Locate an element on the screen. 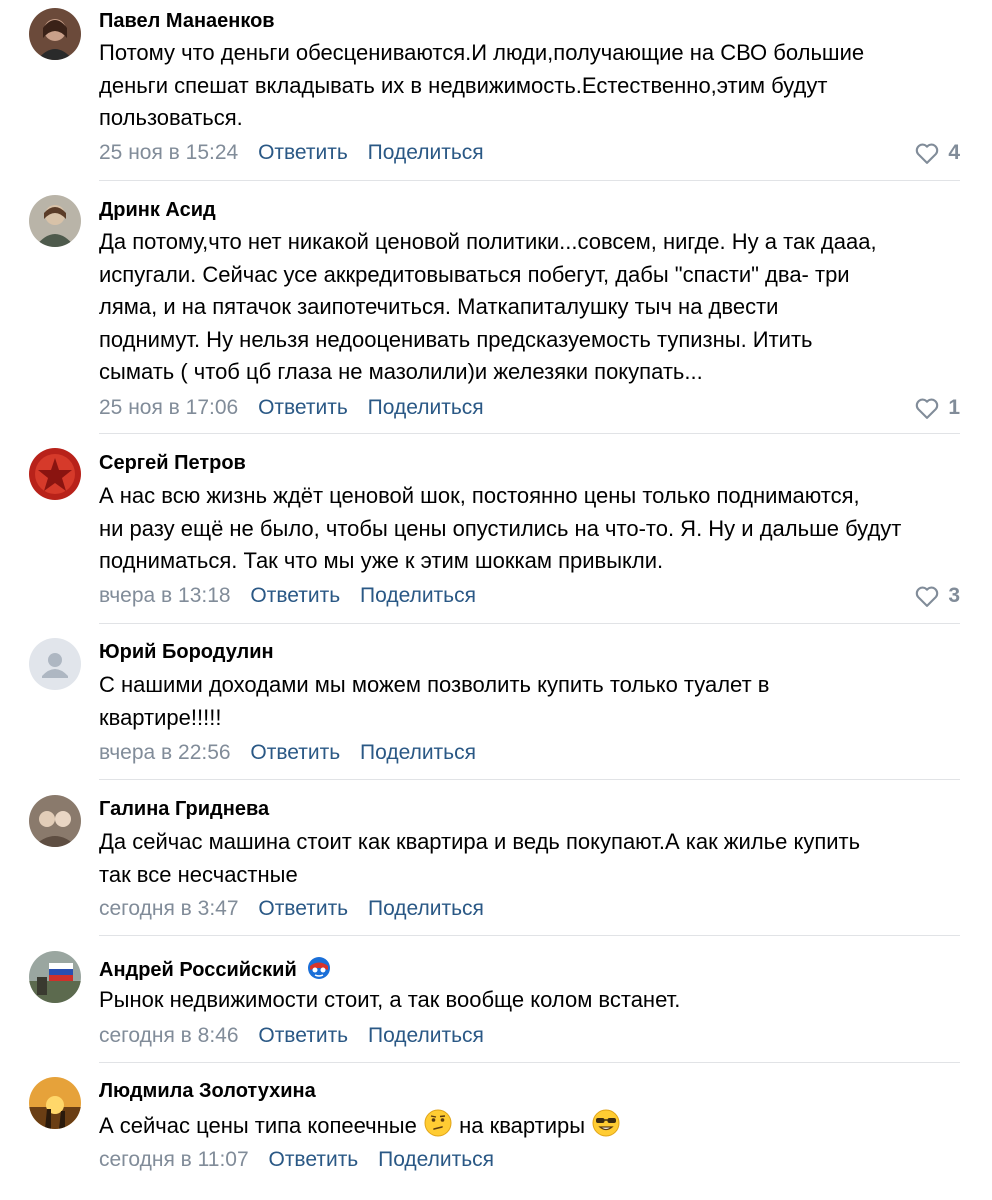 Image resolution: width=992 pixels, height=1200 pixels. comment-meta: вчера в 13:18 Ответить Поделиться is located at coordinates (294, 596).